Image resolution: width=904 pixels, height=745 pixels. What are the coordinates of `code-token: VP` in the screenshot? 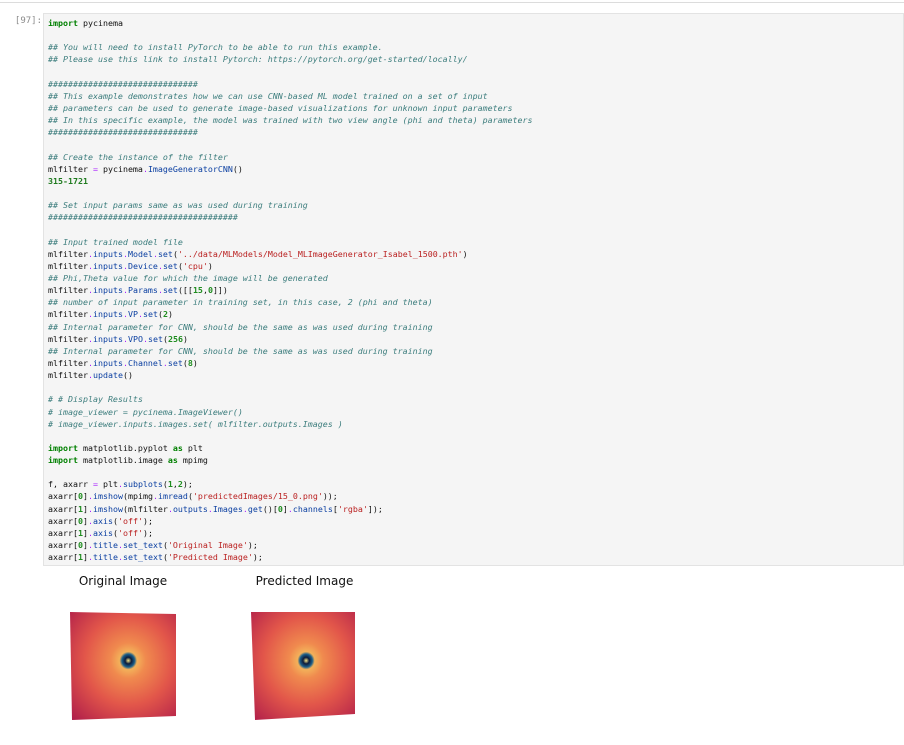 It's located at (132, 314).